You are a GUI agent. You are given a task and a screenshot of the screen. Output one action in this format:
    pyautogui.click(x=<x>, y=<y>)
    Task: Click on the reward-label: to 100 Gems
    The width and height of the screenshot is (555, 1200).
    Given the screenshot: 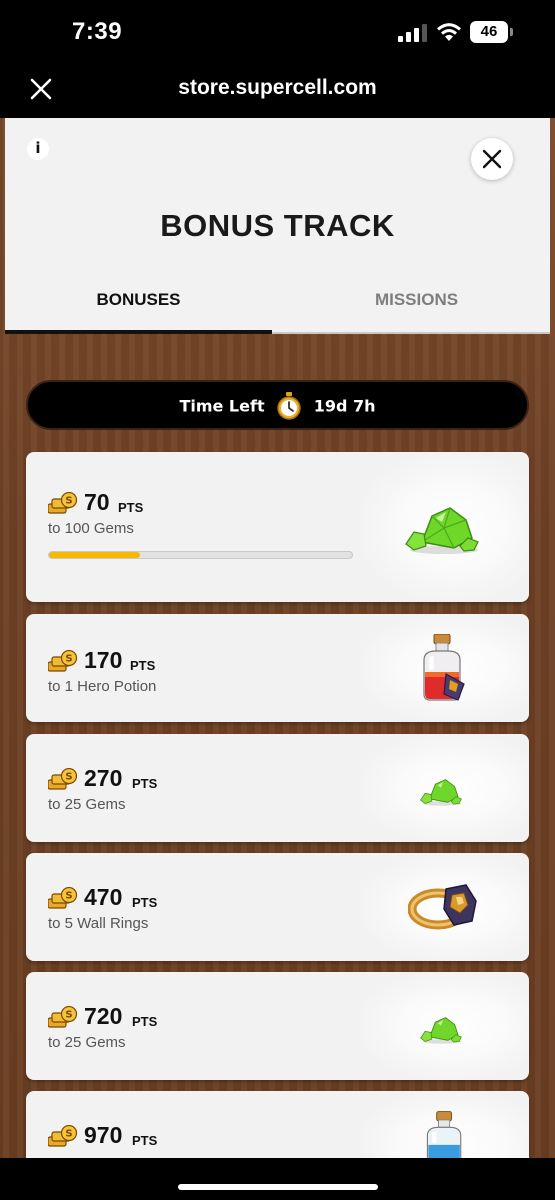 What is the action you would take?
    pyautogui.click(x=91, y=528)
    